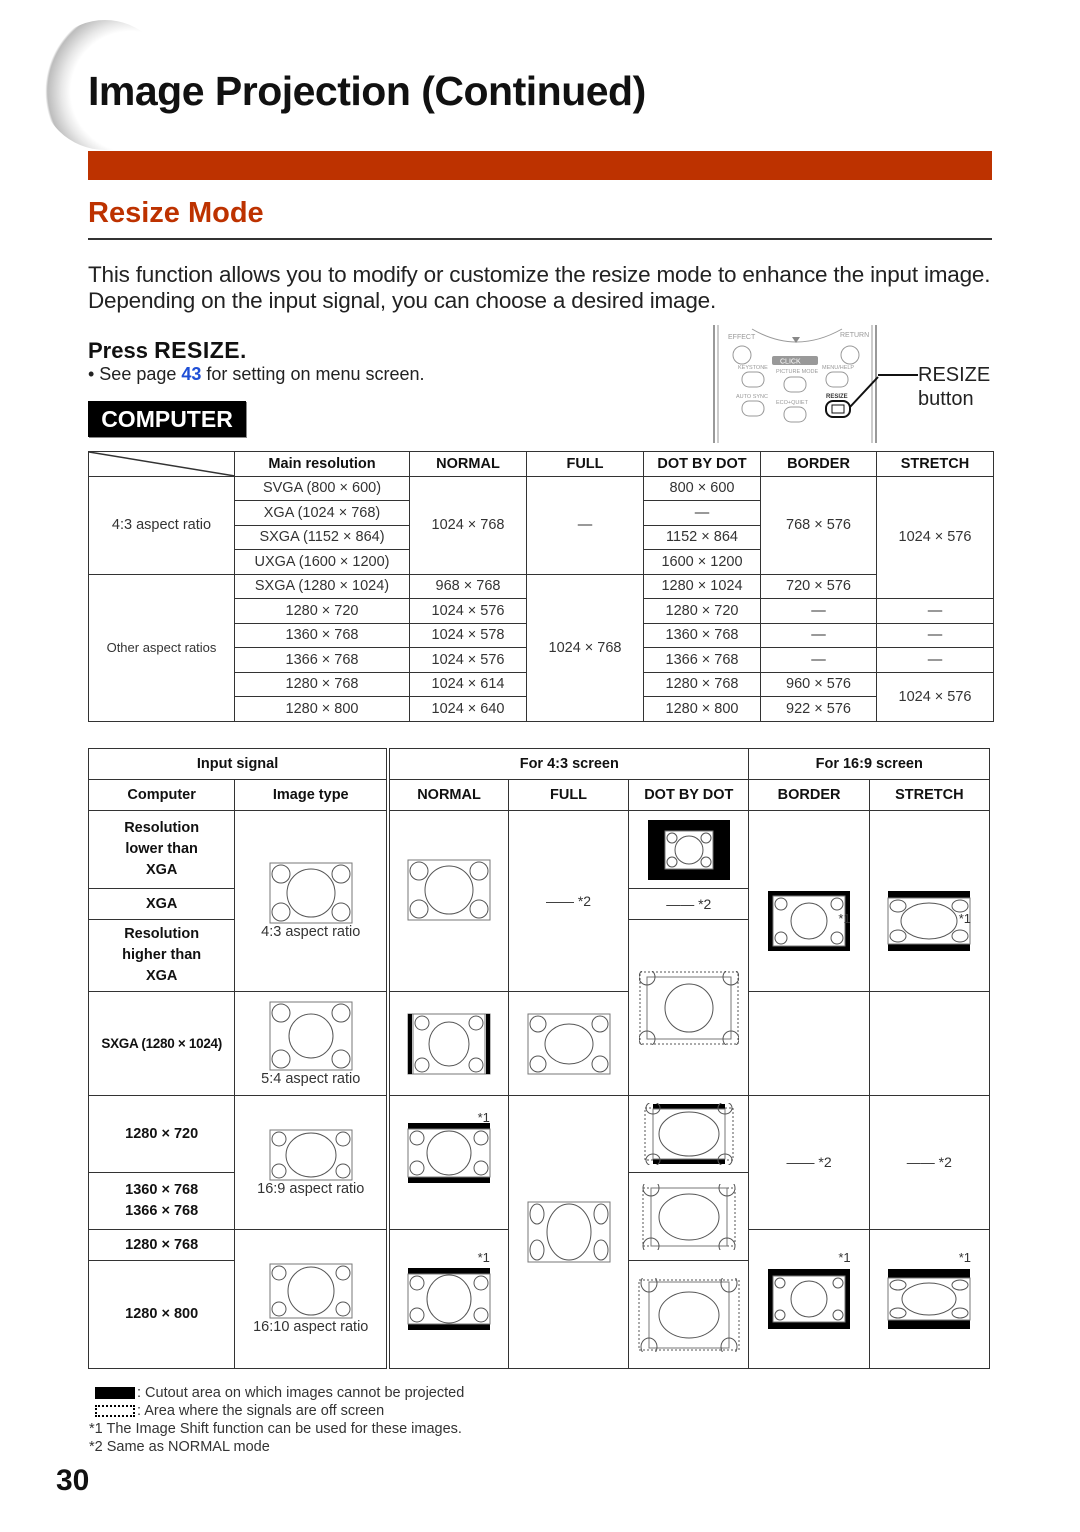  What do you see at coordinates (929, 795) in the screenshot?
I see `col-stretch: STRETCH` at bounding box center [929, 795].